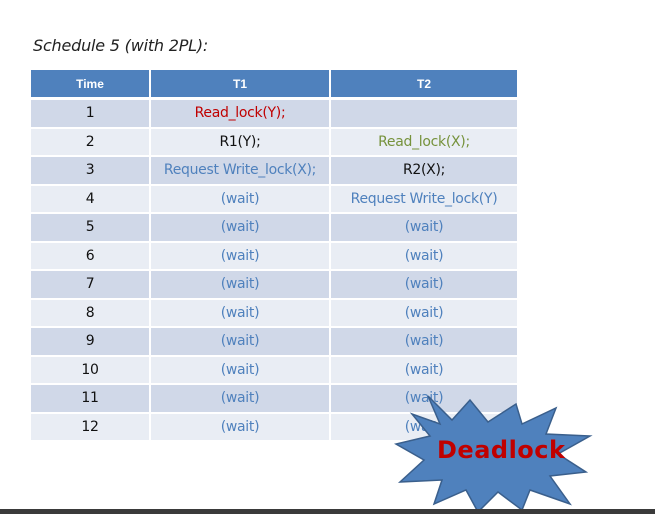 Image resolution: width=655 pixels, height=514 pixels. Describe the element at coordinates (240, 113) in the screenshot. I see `cell-t1: Read_lock(Y);` at that location.